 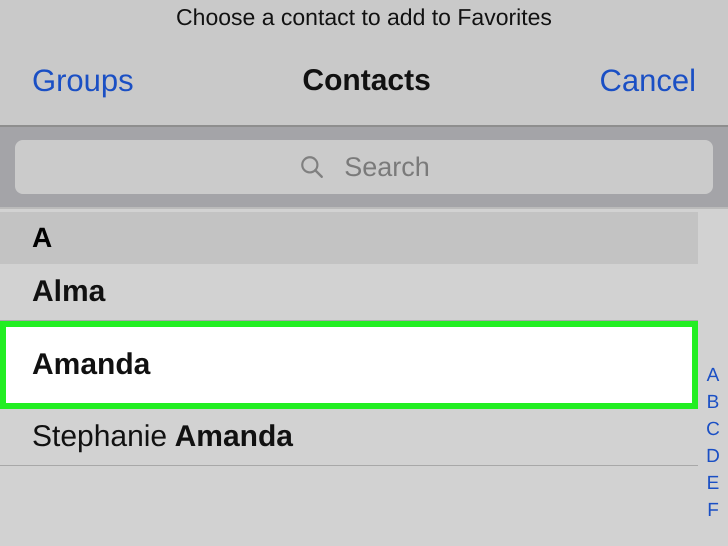 I want to click on search-field: Search, so click(x=364, y=167).